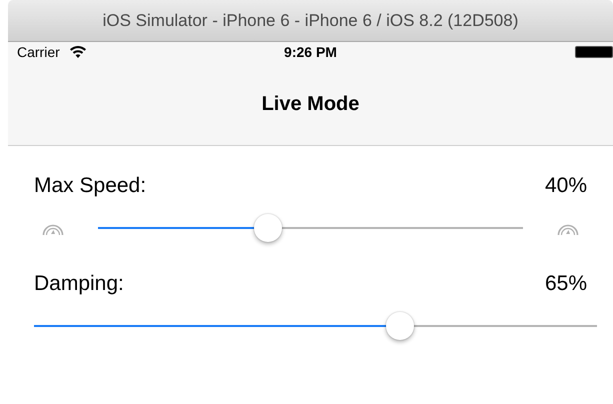 The height and width of the screenshot is (404, 613). What do you see at coordinates (38, 52) in the screenshot?
I see `carrier-label: Carrier` at bounding box center [38, 52].